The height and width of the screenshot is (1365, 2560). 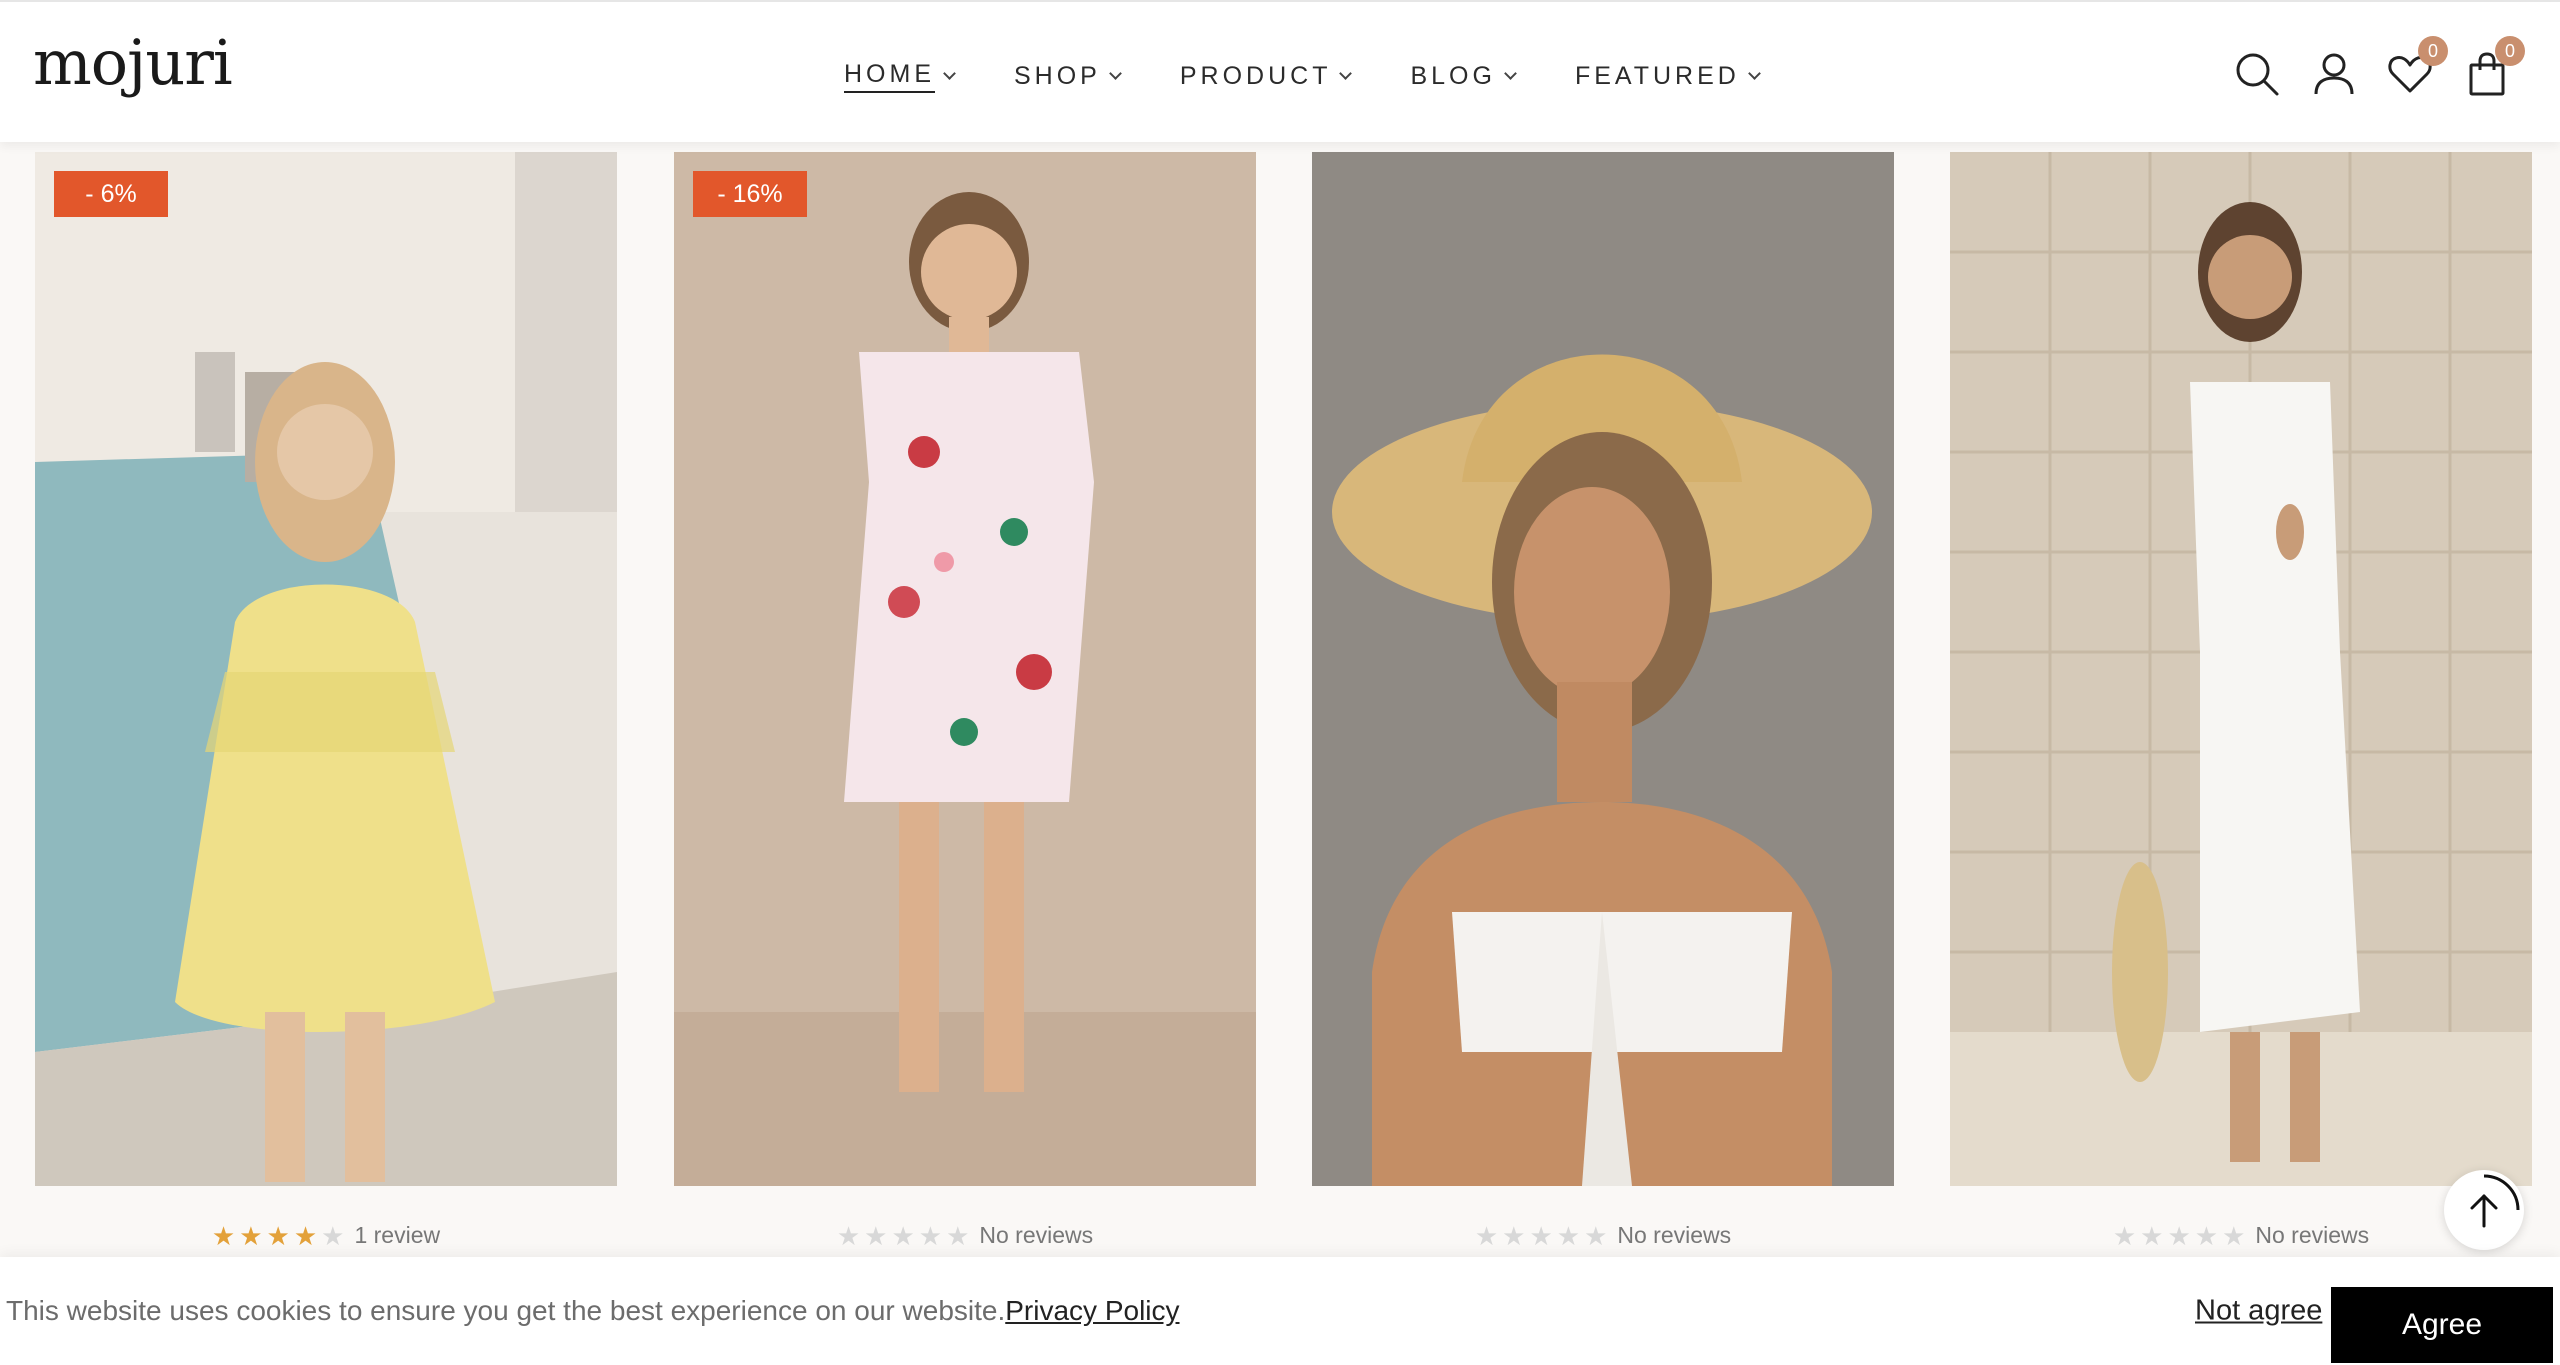 I want to click on cart-count-badge: 0, so click(x=2510, y=51).